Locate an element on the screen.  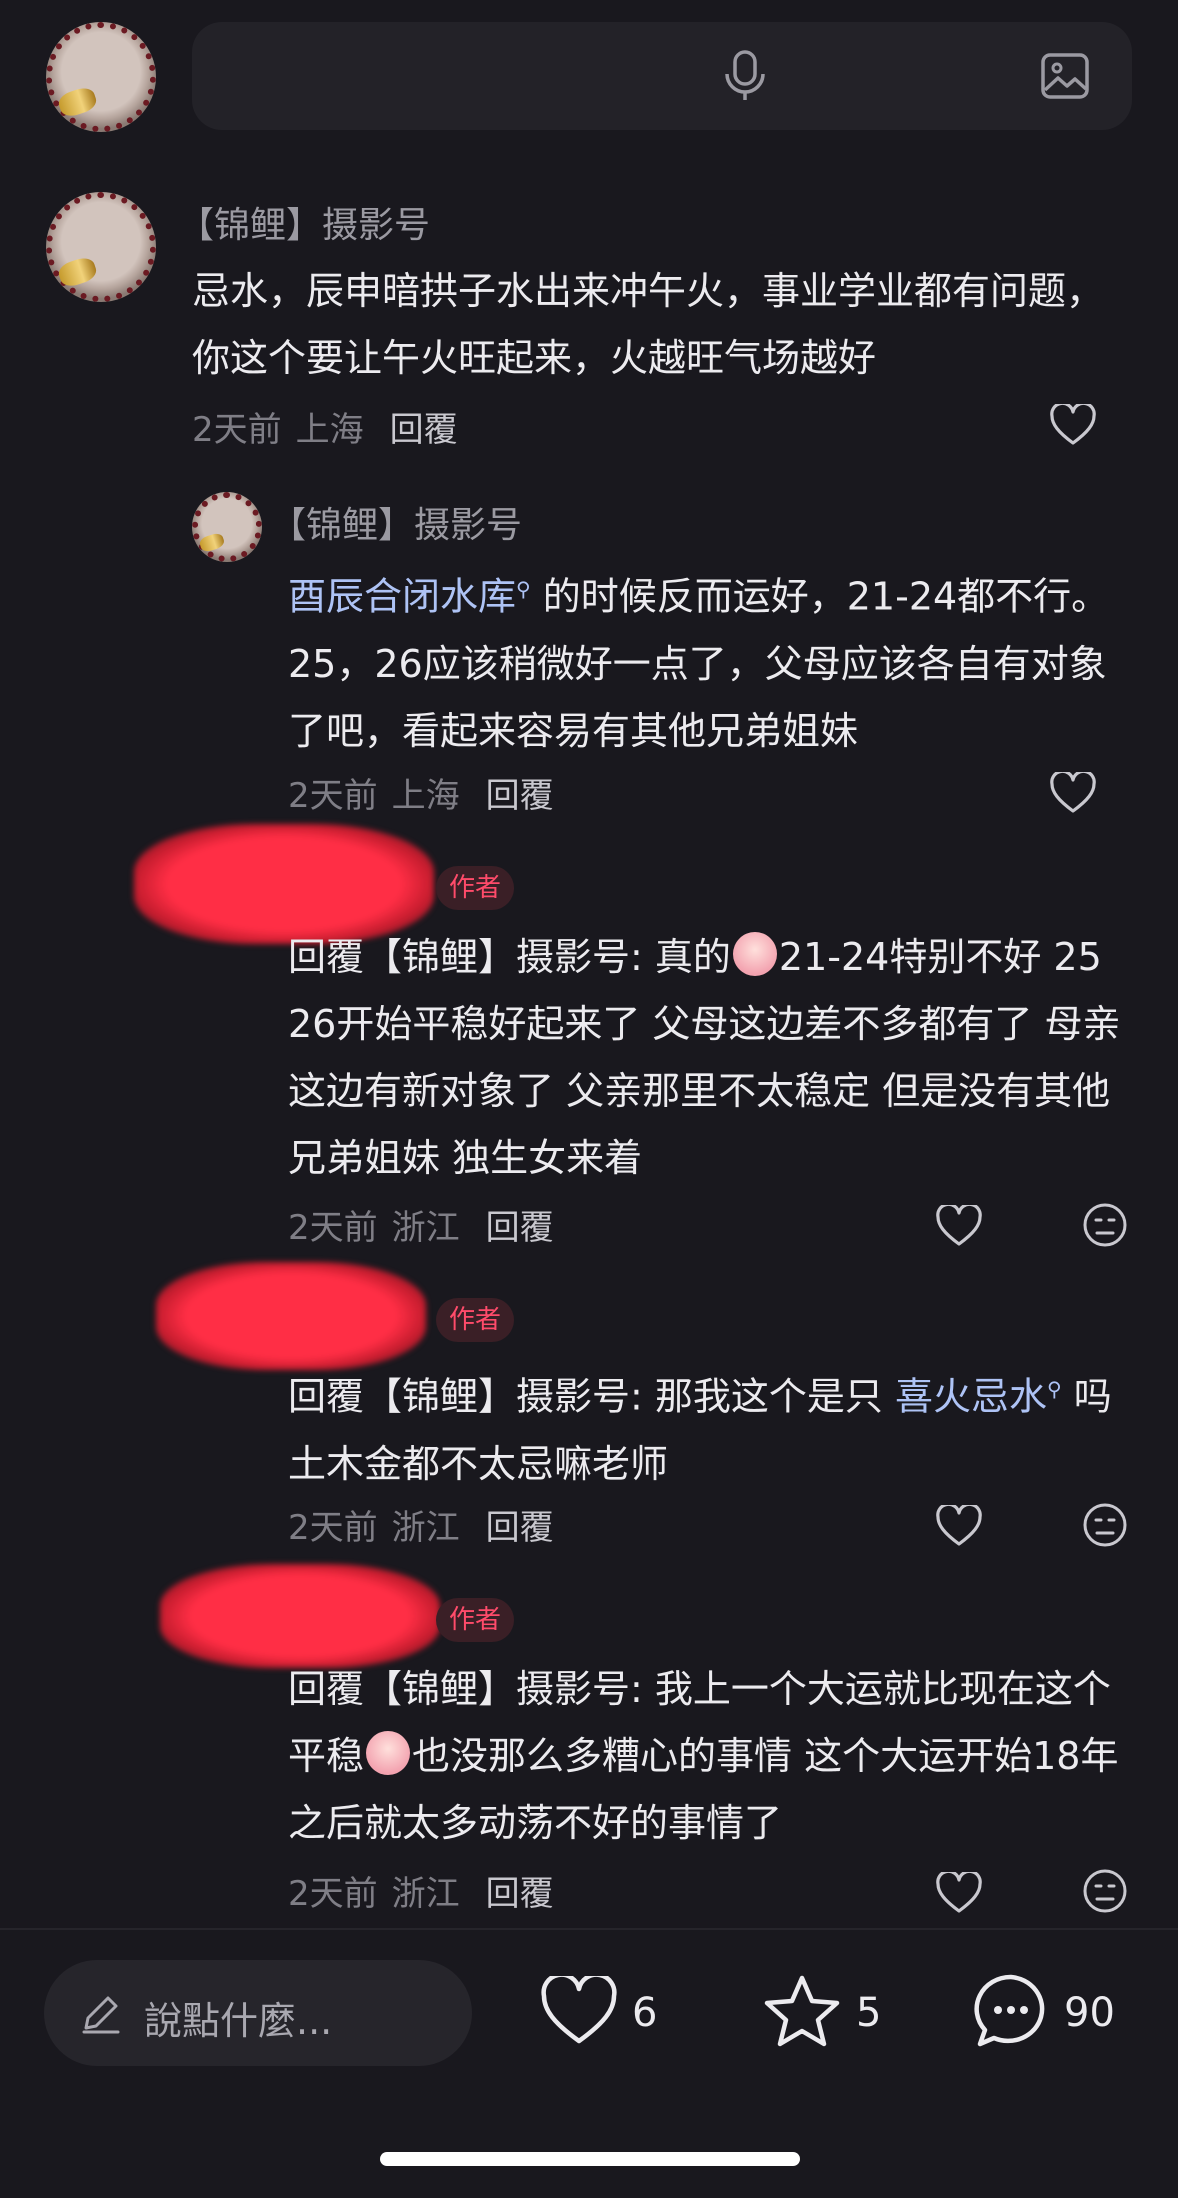
pen-icon is located at coordinates (101, 2015).